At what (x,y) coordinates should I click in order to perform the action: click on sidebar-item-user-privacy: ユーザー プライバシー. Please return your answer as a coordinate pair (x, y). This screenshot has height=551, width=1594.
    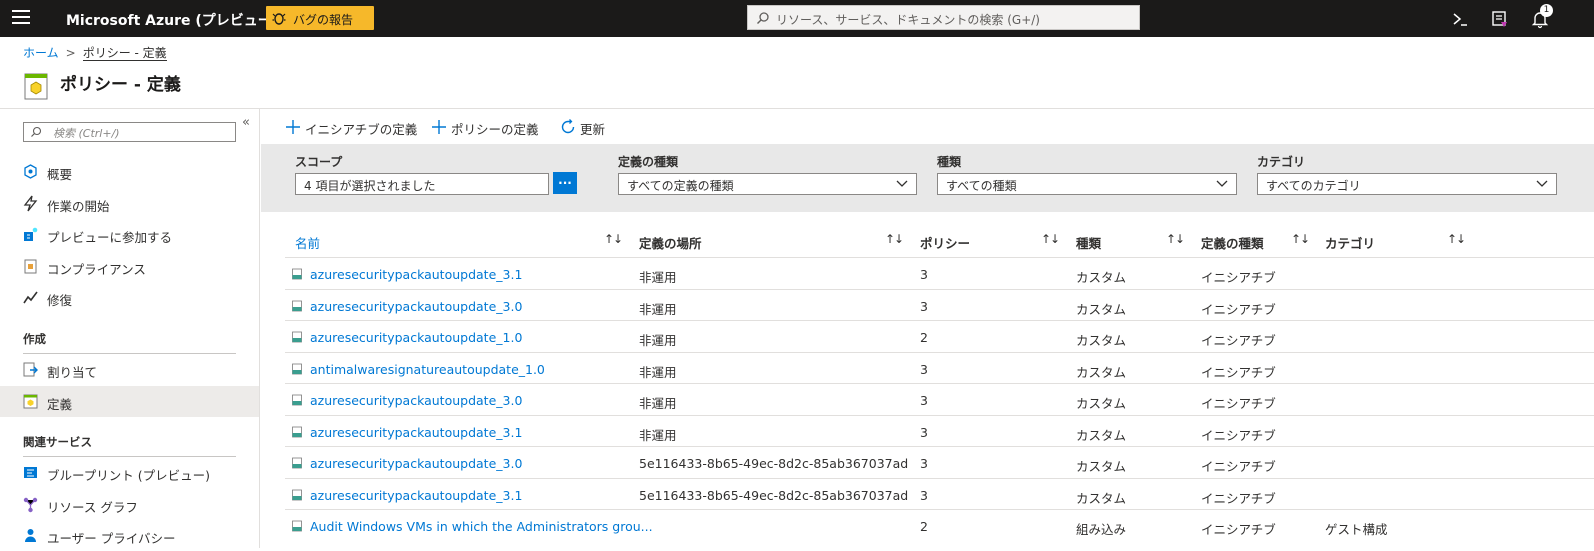
    Looking at the image, I should click on (129, 535).